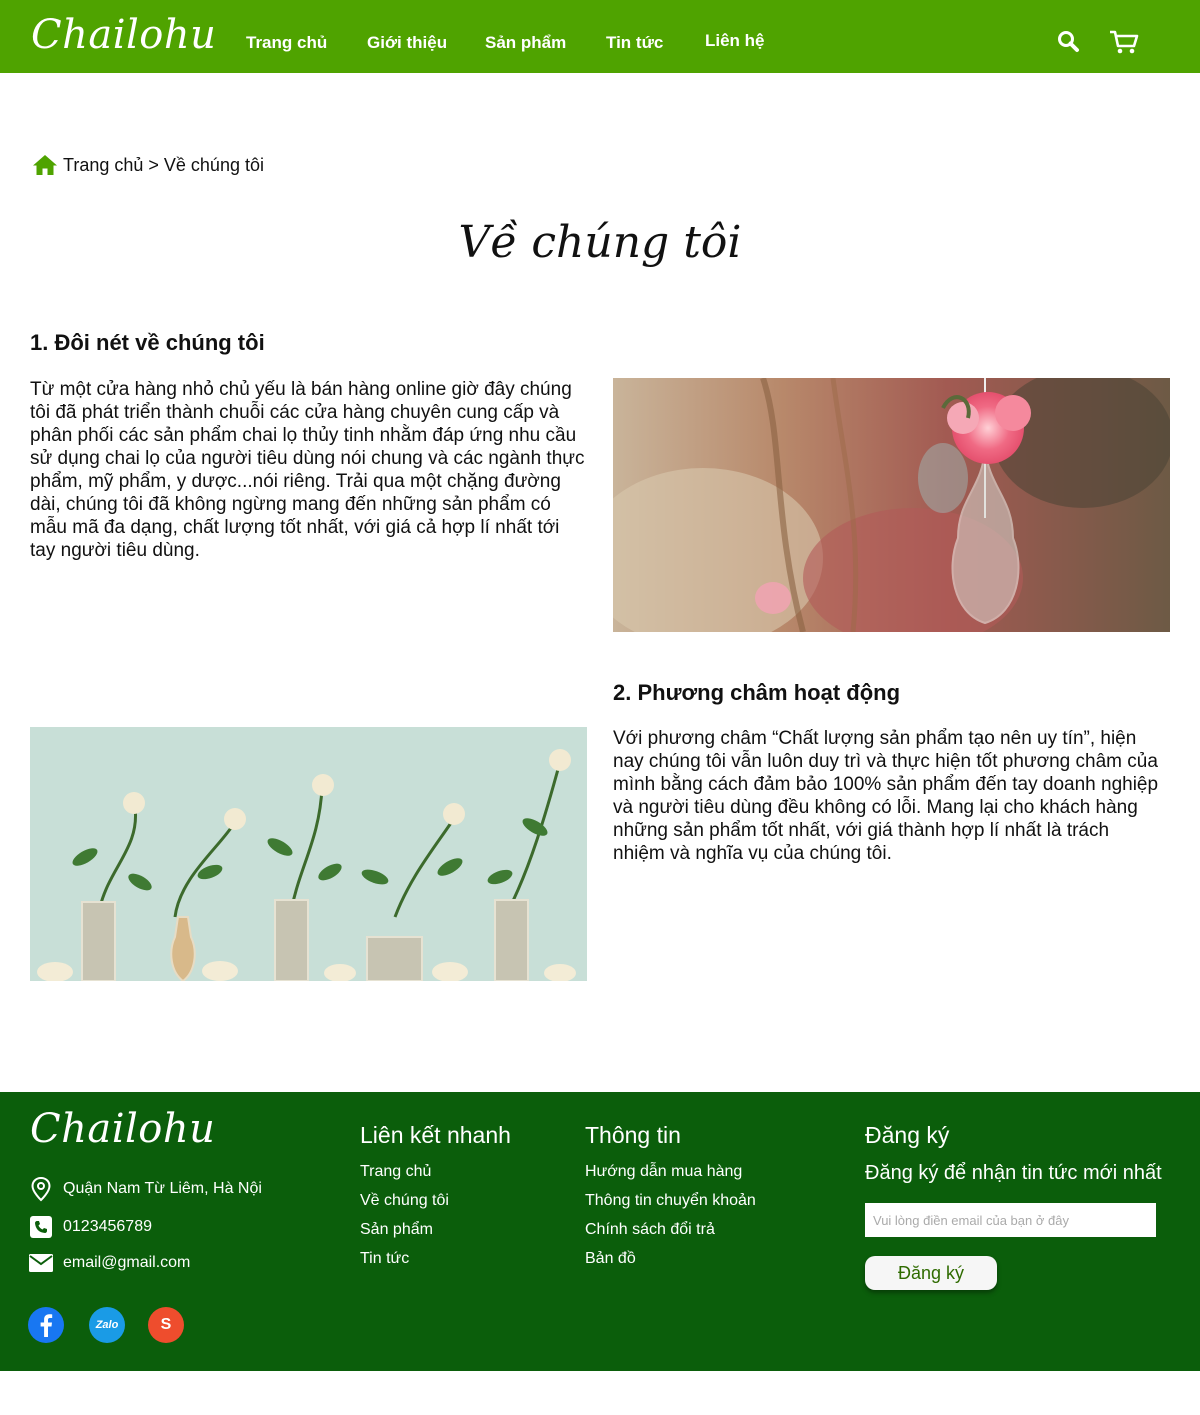 This screenshot has width=1200, height=1415. Describe the element at coordinates (123, 35) in the screenshot. I see `site-logo: Chailohu` at that location.